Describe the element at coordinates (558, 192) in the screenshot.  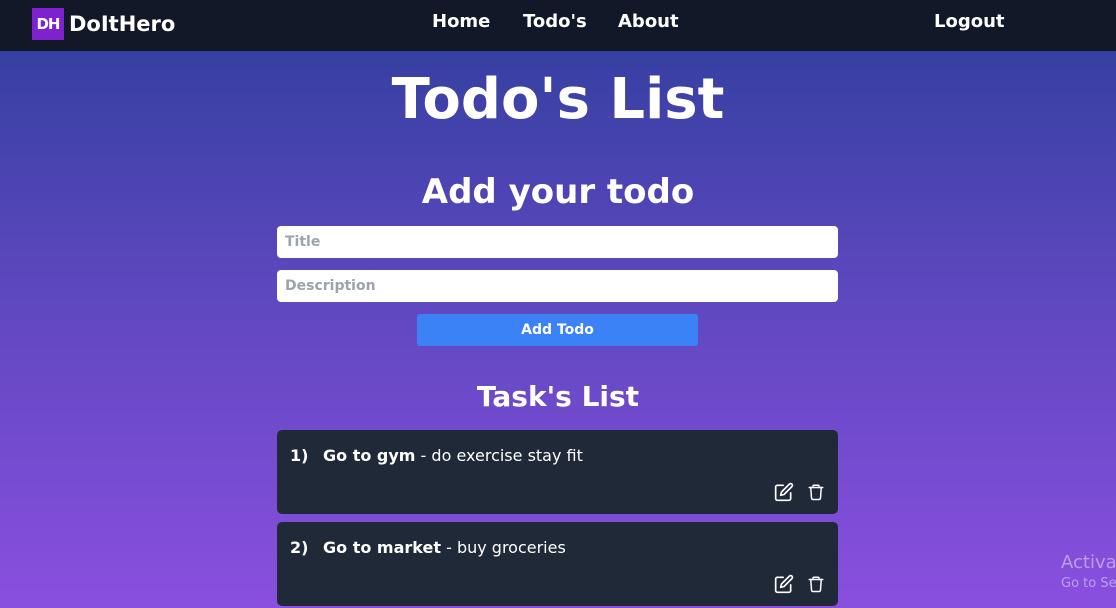
I see `add-todo-heading: Add your todo` at that location.